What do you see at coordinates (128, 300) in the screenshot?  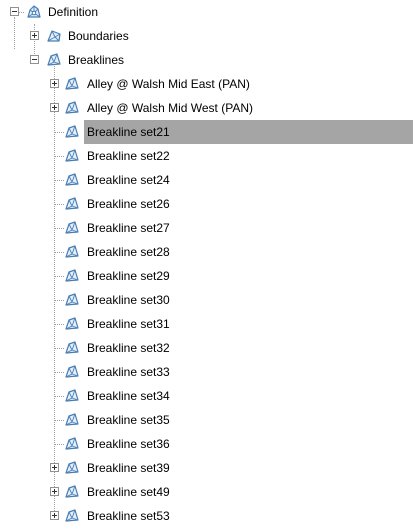 I see `tree-label-breakline: Breakline set30` at bounding box center [128, 300].